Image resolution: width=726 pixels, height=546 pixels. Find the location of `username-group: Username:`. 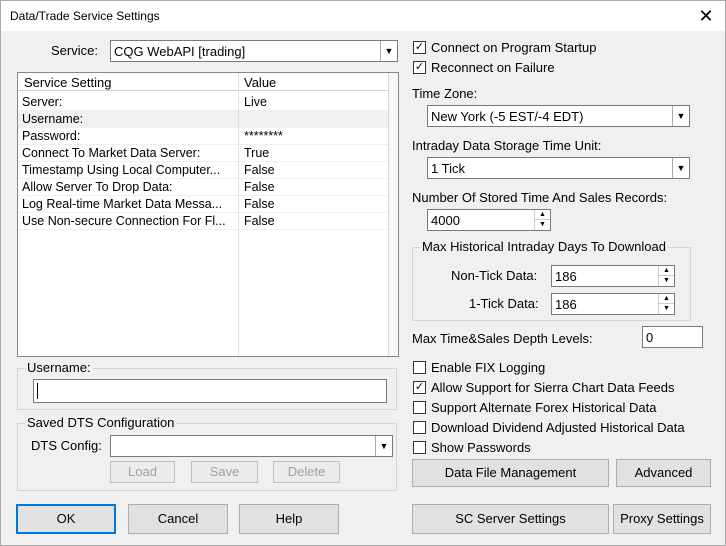

username-group: Username: is located at coordinates (207, 385).